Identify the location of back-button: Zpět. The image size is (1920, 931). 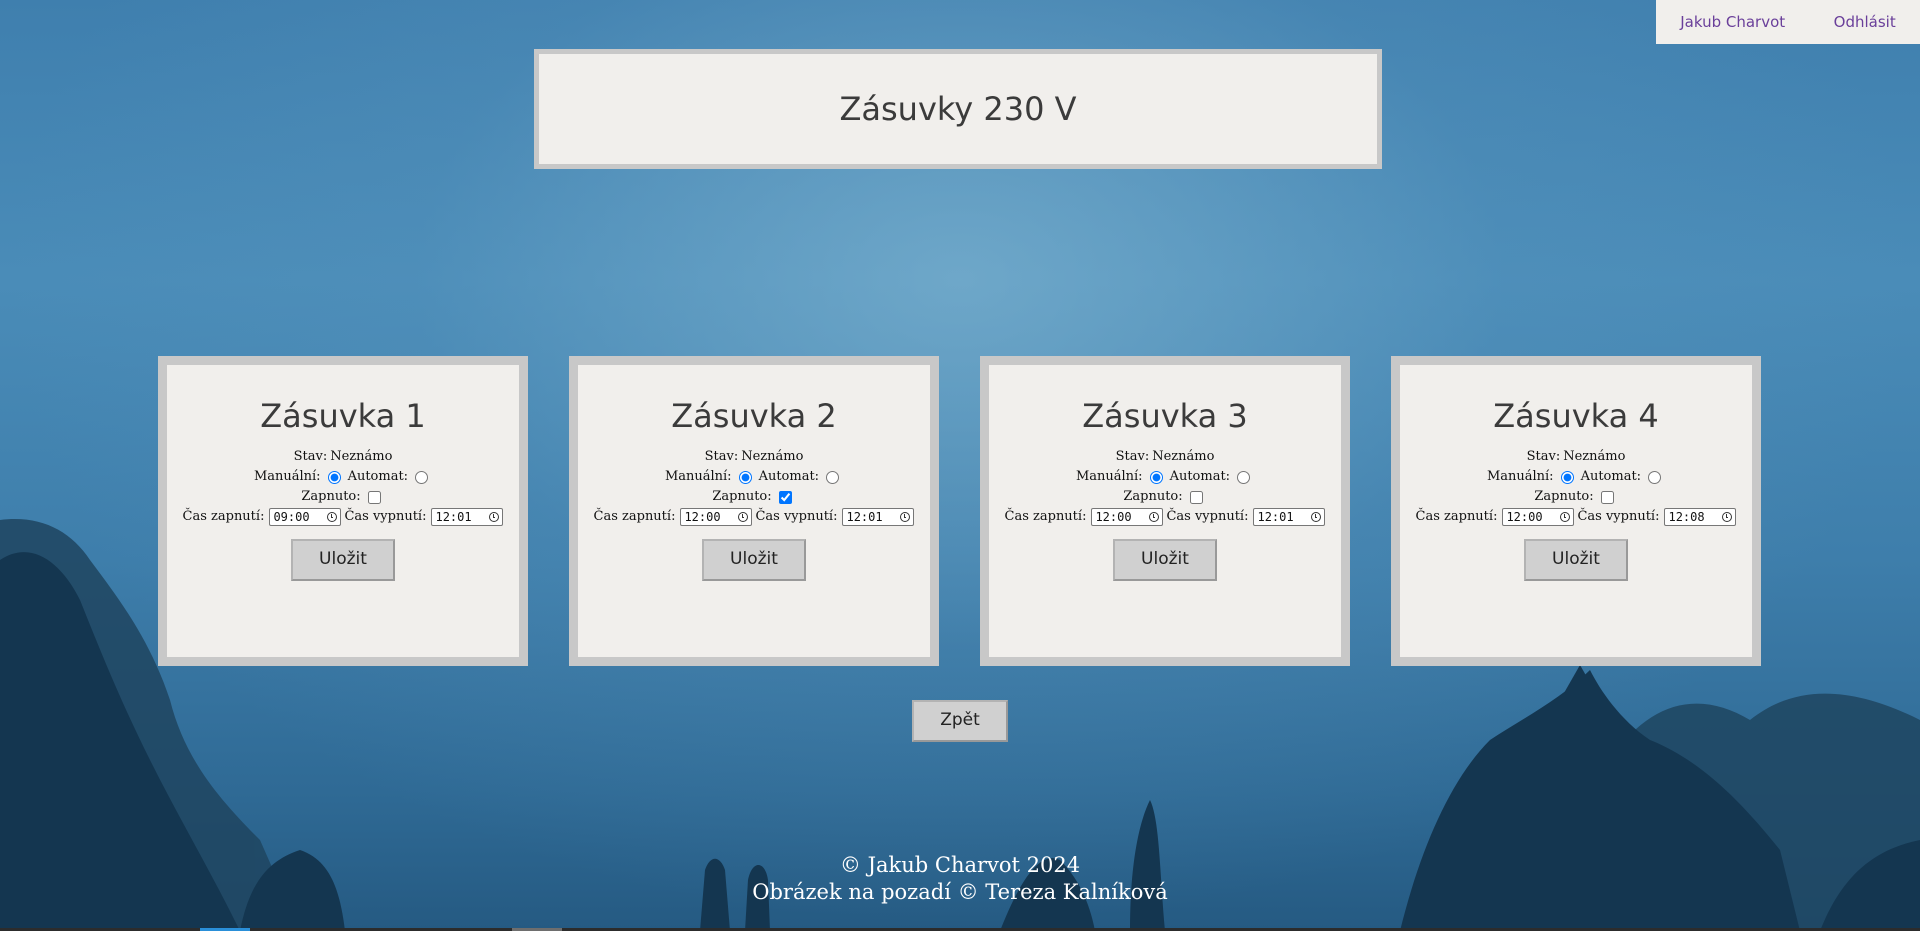
(960, 721).